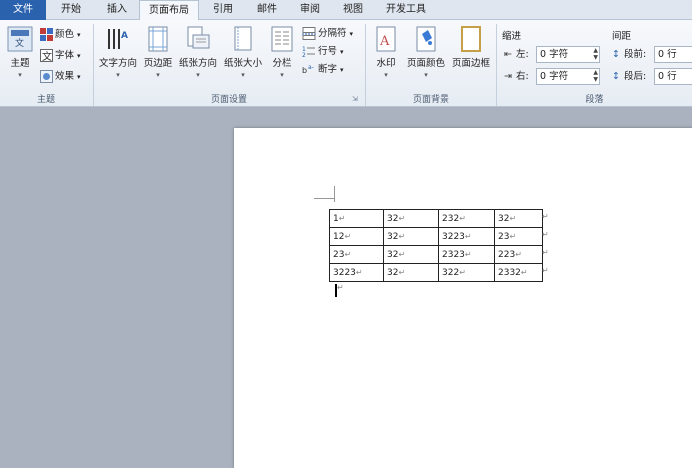  Describe the element at coordinates (20, 63) in the screenshot. I see `themes-label: 主题` at that location.